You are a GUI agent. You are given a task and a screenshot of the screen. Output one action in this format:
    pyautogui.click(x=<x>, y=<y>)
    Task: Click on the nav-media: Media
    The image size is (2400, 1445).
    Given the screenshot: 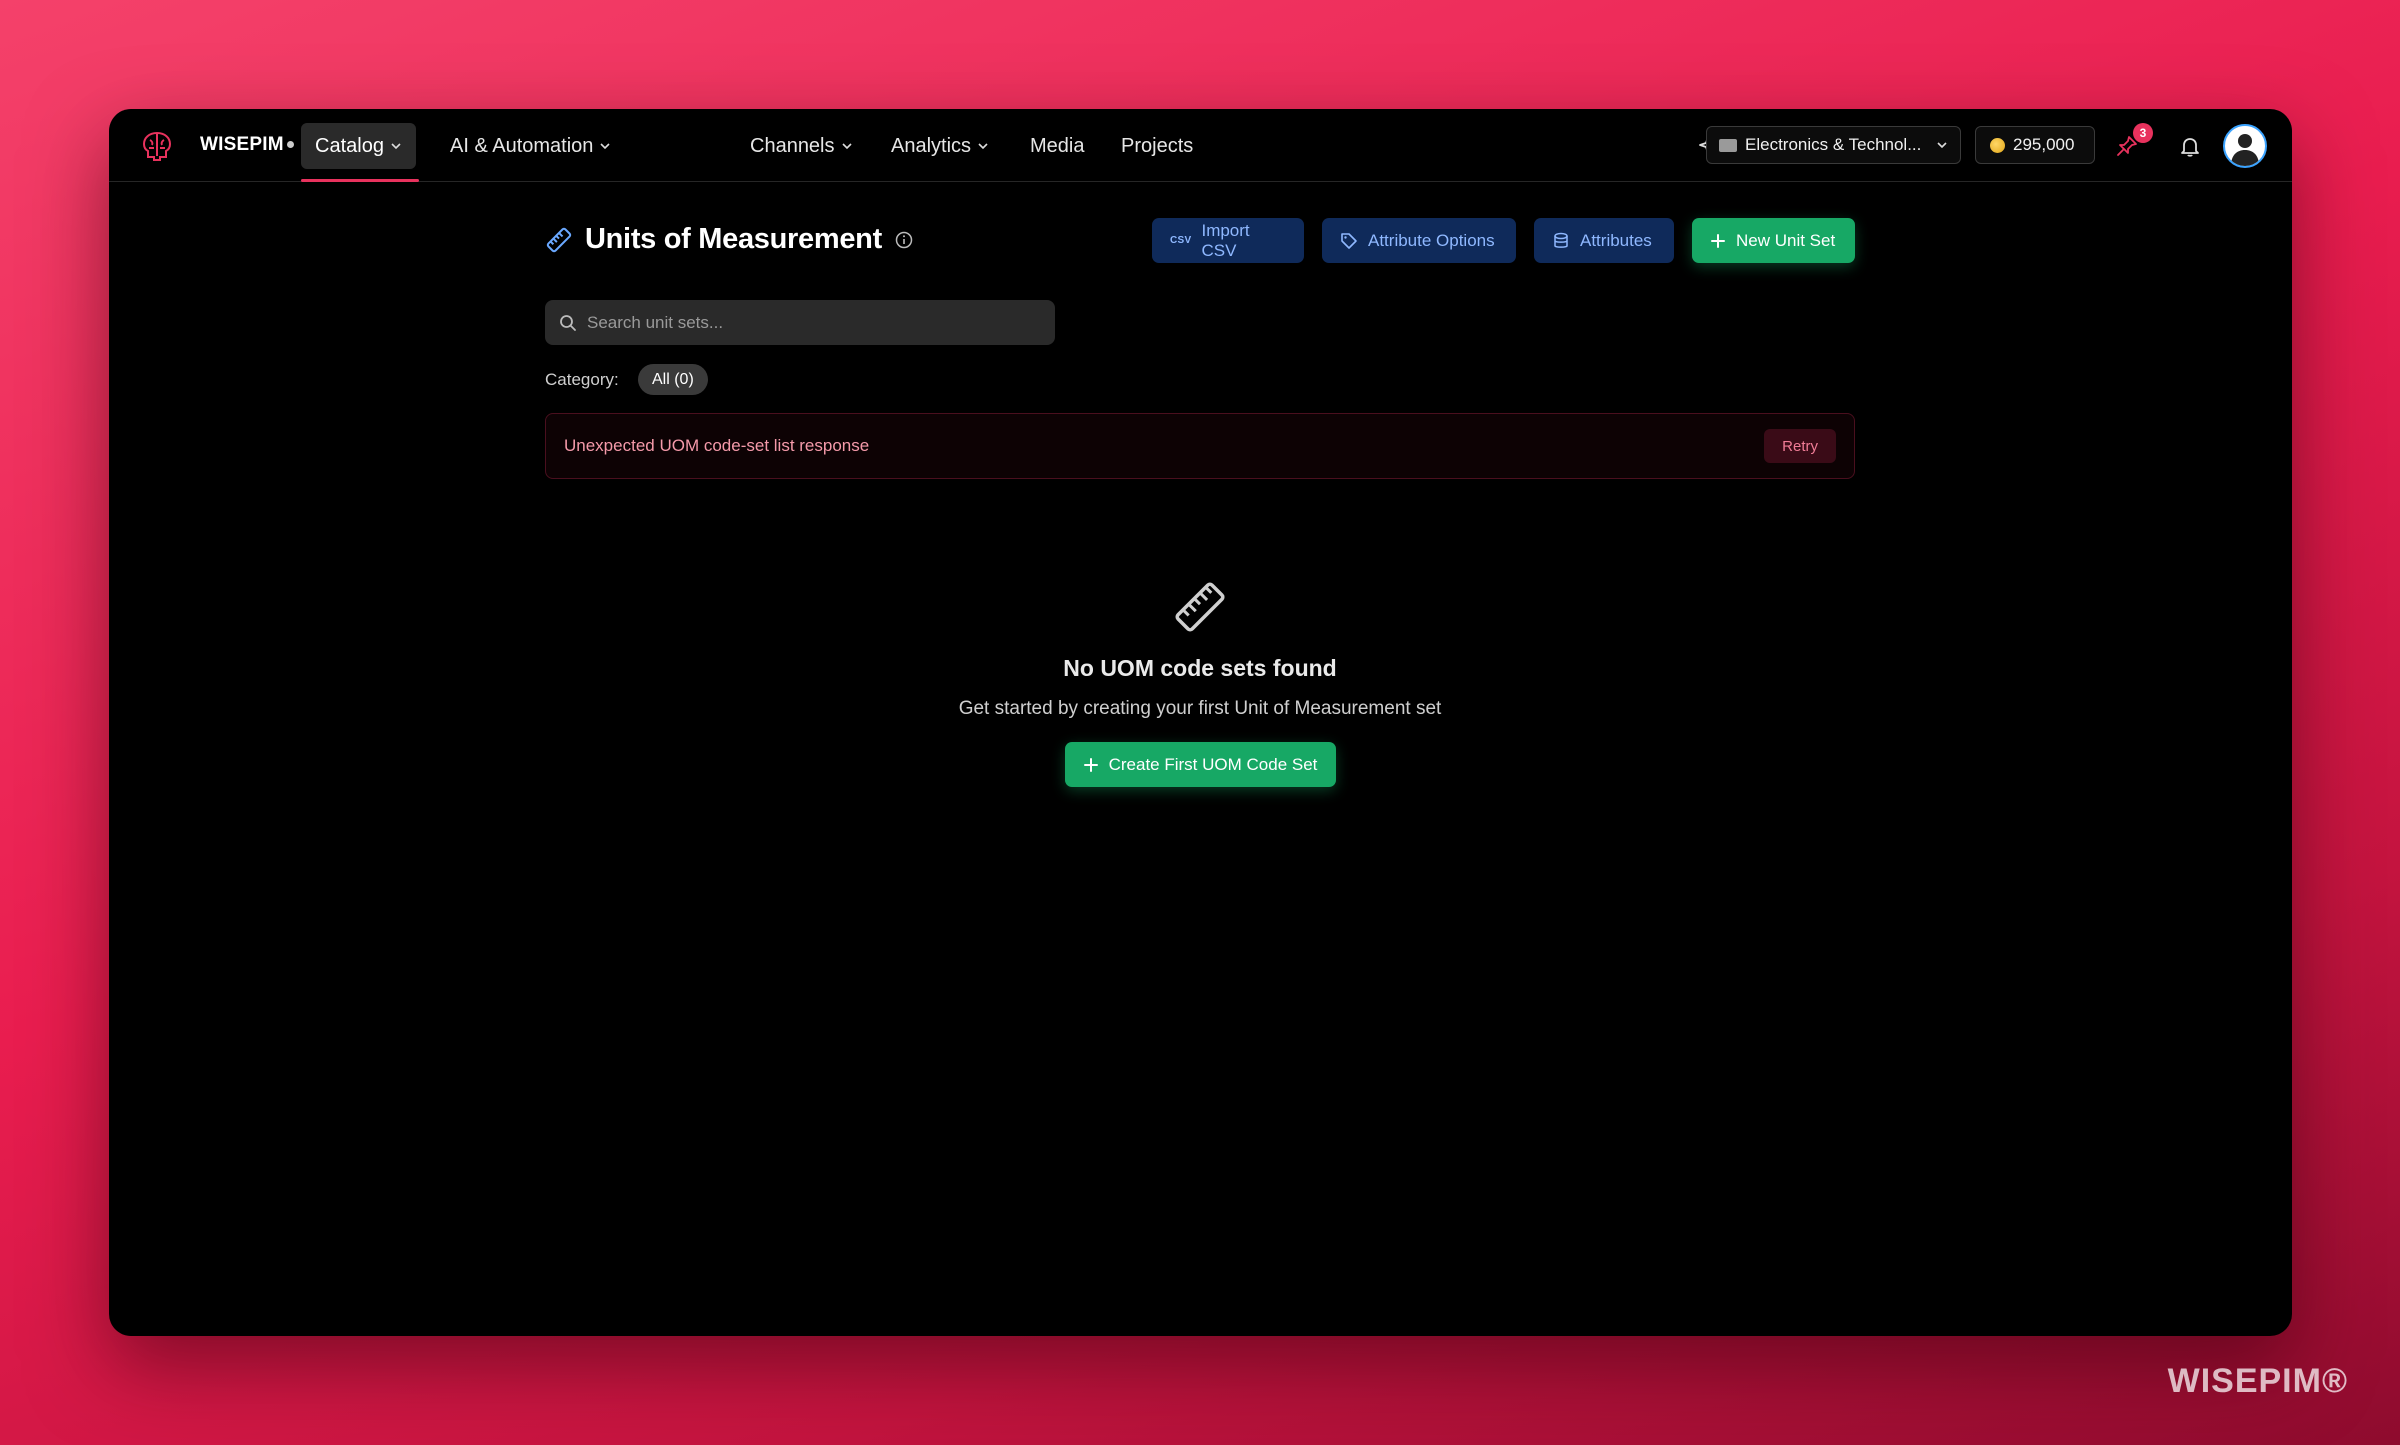 What is the action you would take?
    pyautogui.click(x=1057, y=146)
    